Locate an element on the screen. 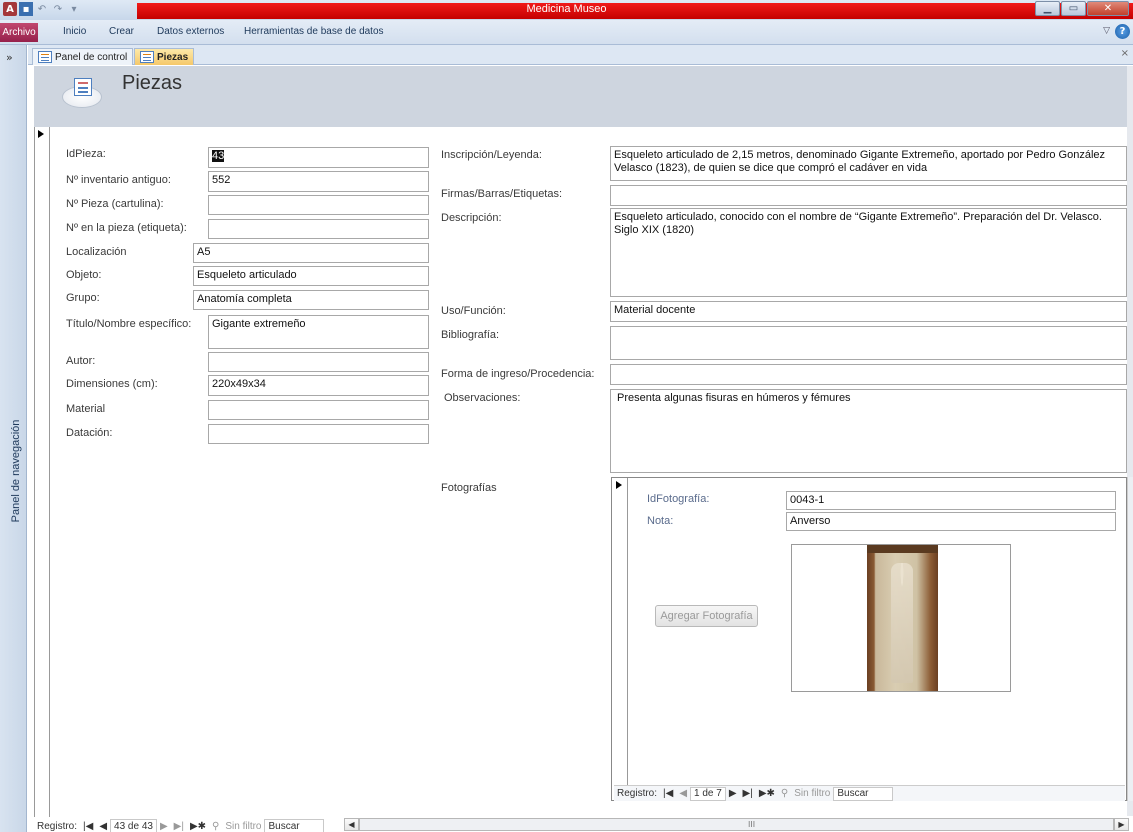 The height and width of the screenshot is (832, 1133). pieza-etiqueta-field is located at coordinates (318, 229).